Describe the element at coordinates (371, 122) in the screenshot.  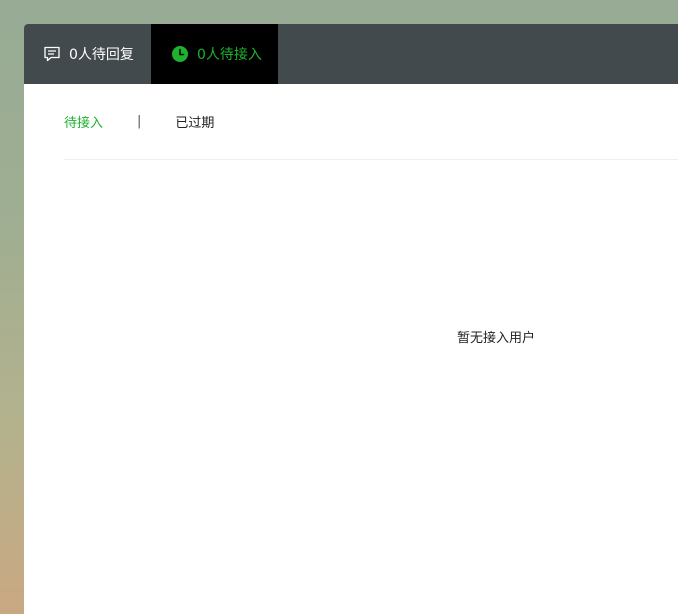
I see `subtab-bar: 待接入 | 已过期` at that location.